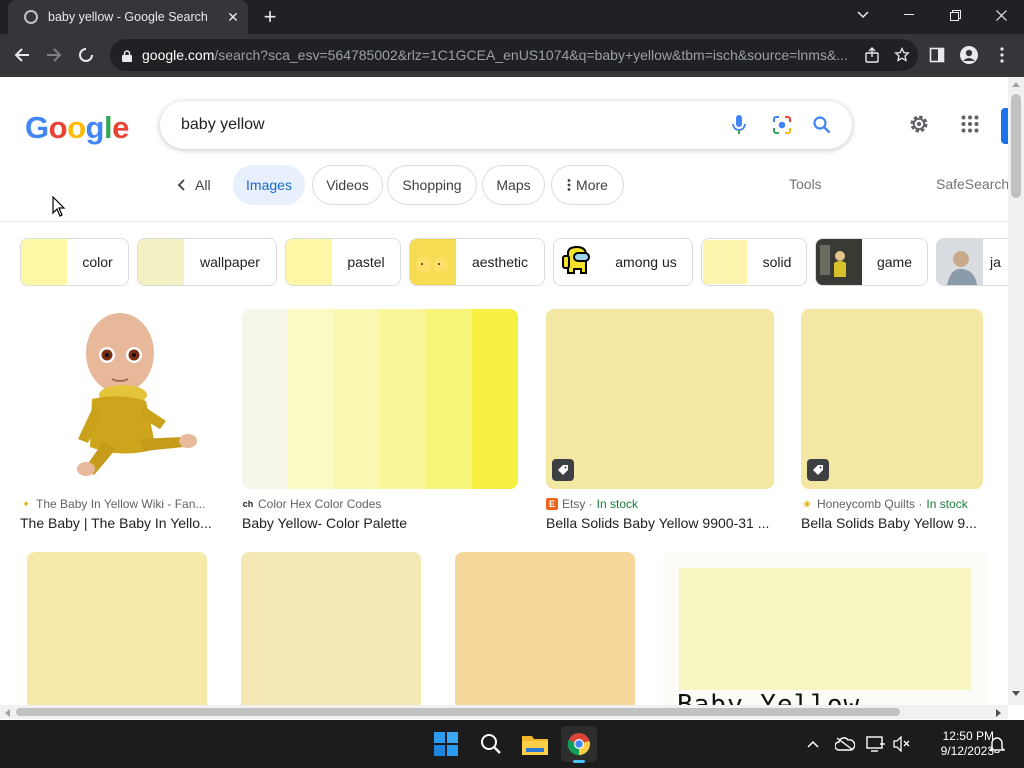 This screenshot has height=768, width=1024. Describe the element at coordinates (458, 712) in the screenshot. I see `horizontal-scroll-thumb` at that location.